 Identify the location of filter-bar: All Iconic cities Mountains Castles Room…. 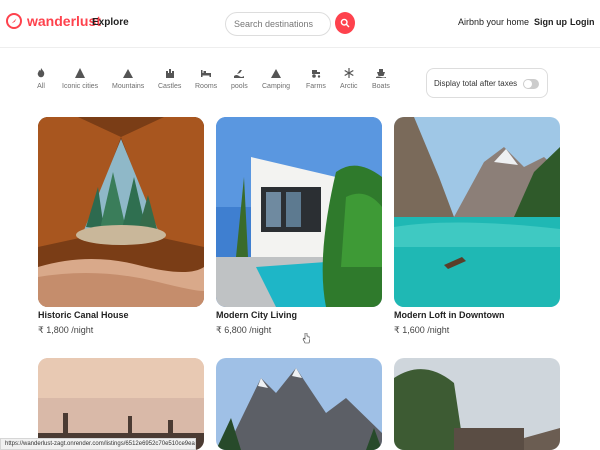
(215, 83).